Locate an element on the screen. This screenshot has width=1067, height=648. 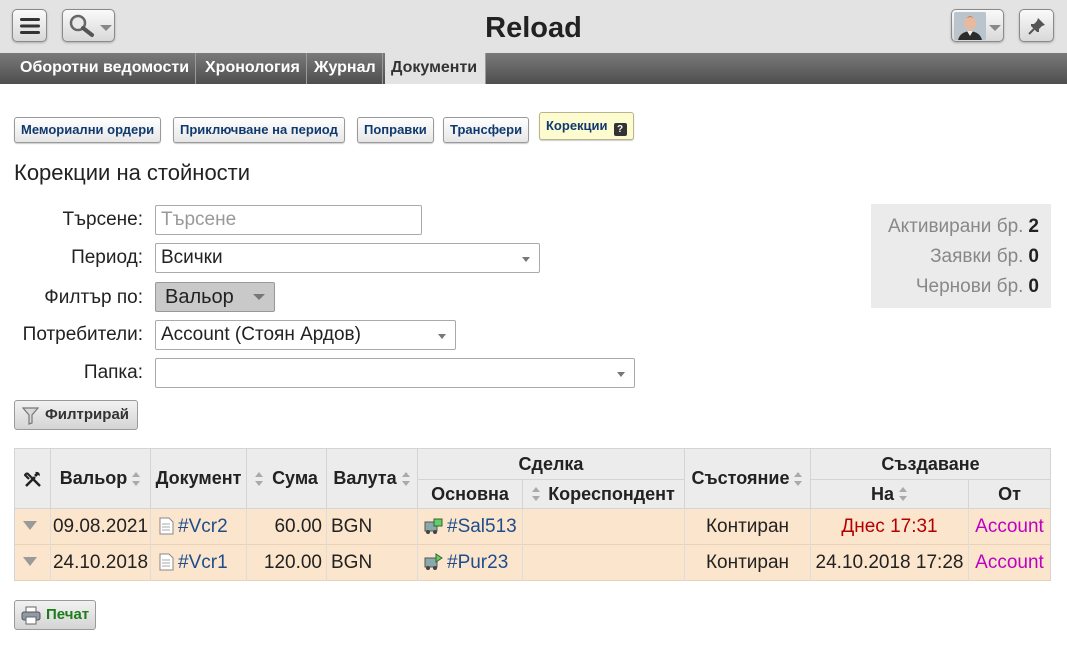
subtab-adjustments-label: Корекции is located at coordinates (577, 125).